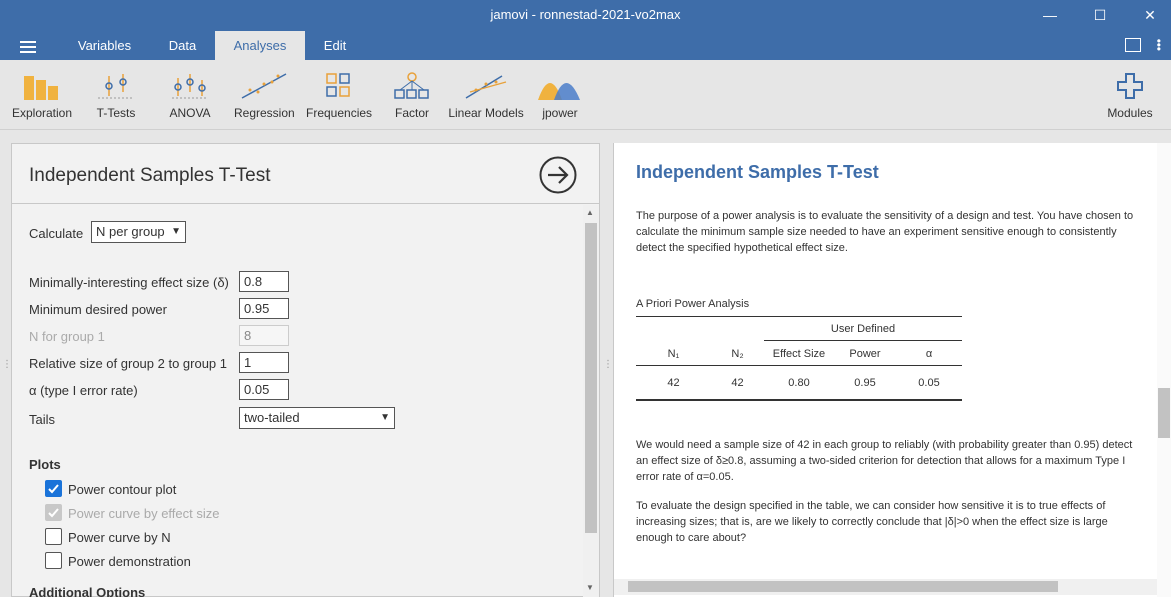 The image size is (1171, 597). I want to click on options-scrollbar-thumb, so click(591, 378).